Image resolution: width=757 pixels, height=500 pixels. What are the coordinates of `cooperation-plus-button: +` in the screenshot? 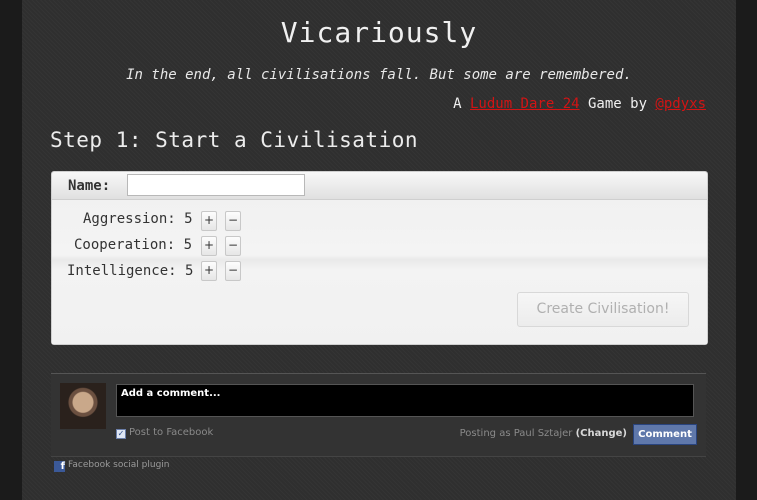 It's located at (209, 246).